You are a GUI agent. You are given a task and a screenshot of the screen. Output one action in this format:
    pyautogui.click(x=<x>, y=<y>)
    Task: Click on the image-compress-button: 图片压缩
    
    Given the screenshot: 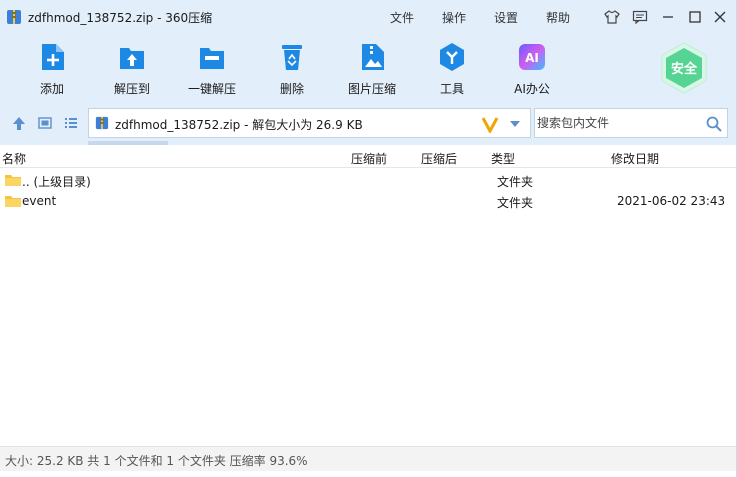 What is the action you would take?
    pyautogui.click(x=372, y=70)
    